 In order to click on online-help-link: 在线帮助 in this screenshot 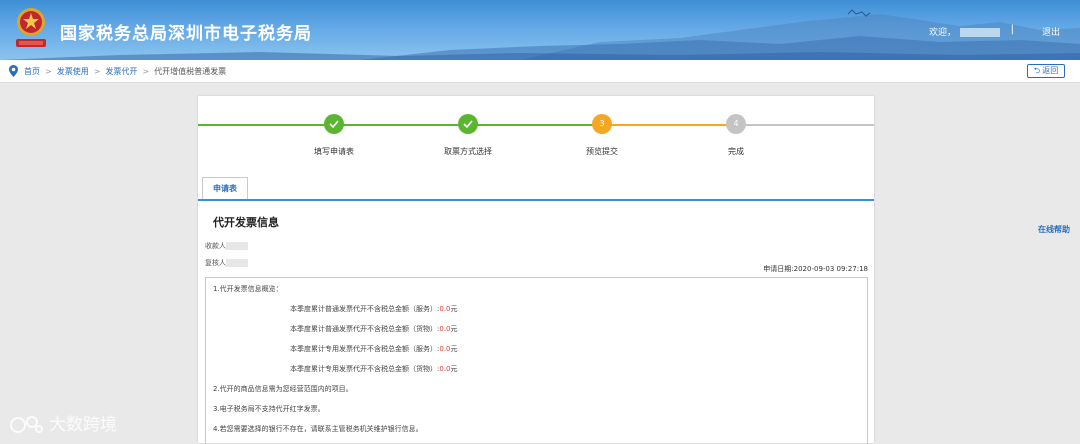, I will do `click(1054, 229)`.